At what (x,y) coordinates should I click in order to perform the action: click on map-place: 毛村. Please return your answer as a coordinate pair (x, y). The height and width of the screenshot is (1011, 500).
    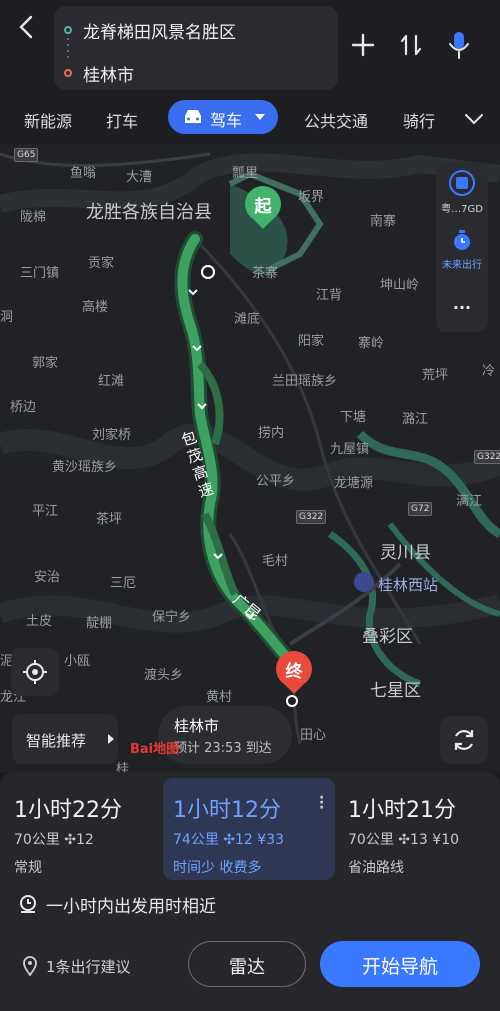
    Looking at the image, I should click on (275, 561).